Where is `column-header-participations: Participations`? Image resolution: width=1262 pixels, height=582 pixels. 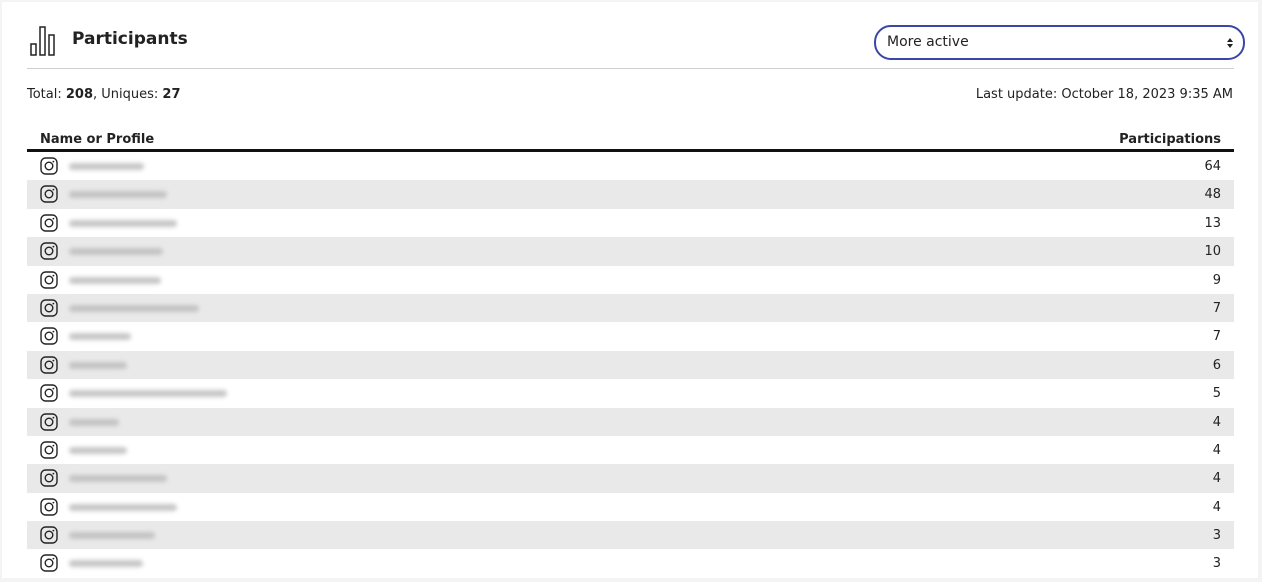 column-header-participations: Participations is located at coordinates (1170, 139).